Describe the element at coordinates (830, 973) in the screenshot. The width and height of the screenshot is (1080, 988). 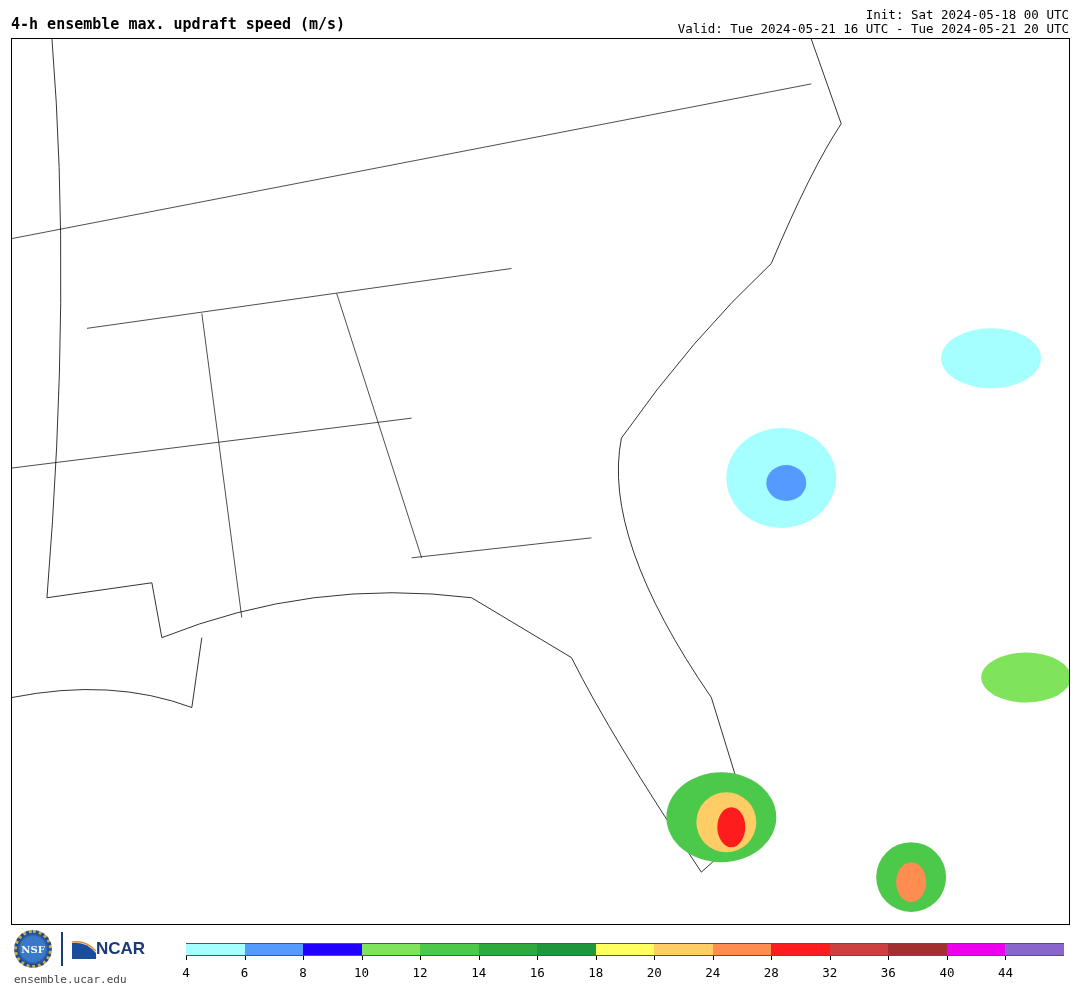
I see `tick-label: 32` at that location.